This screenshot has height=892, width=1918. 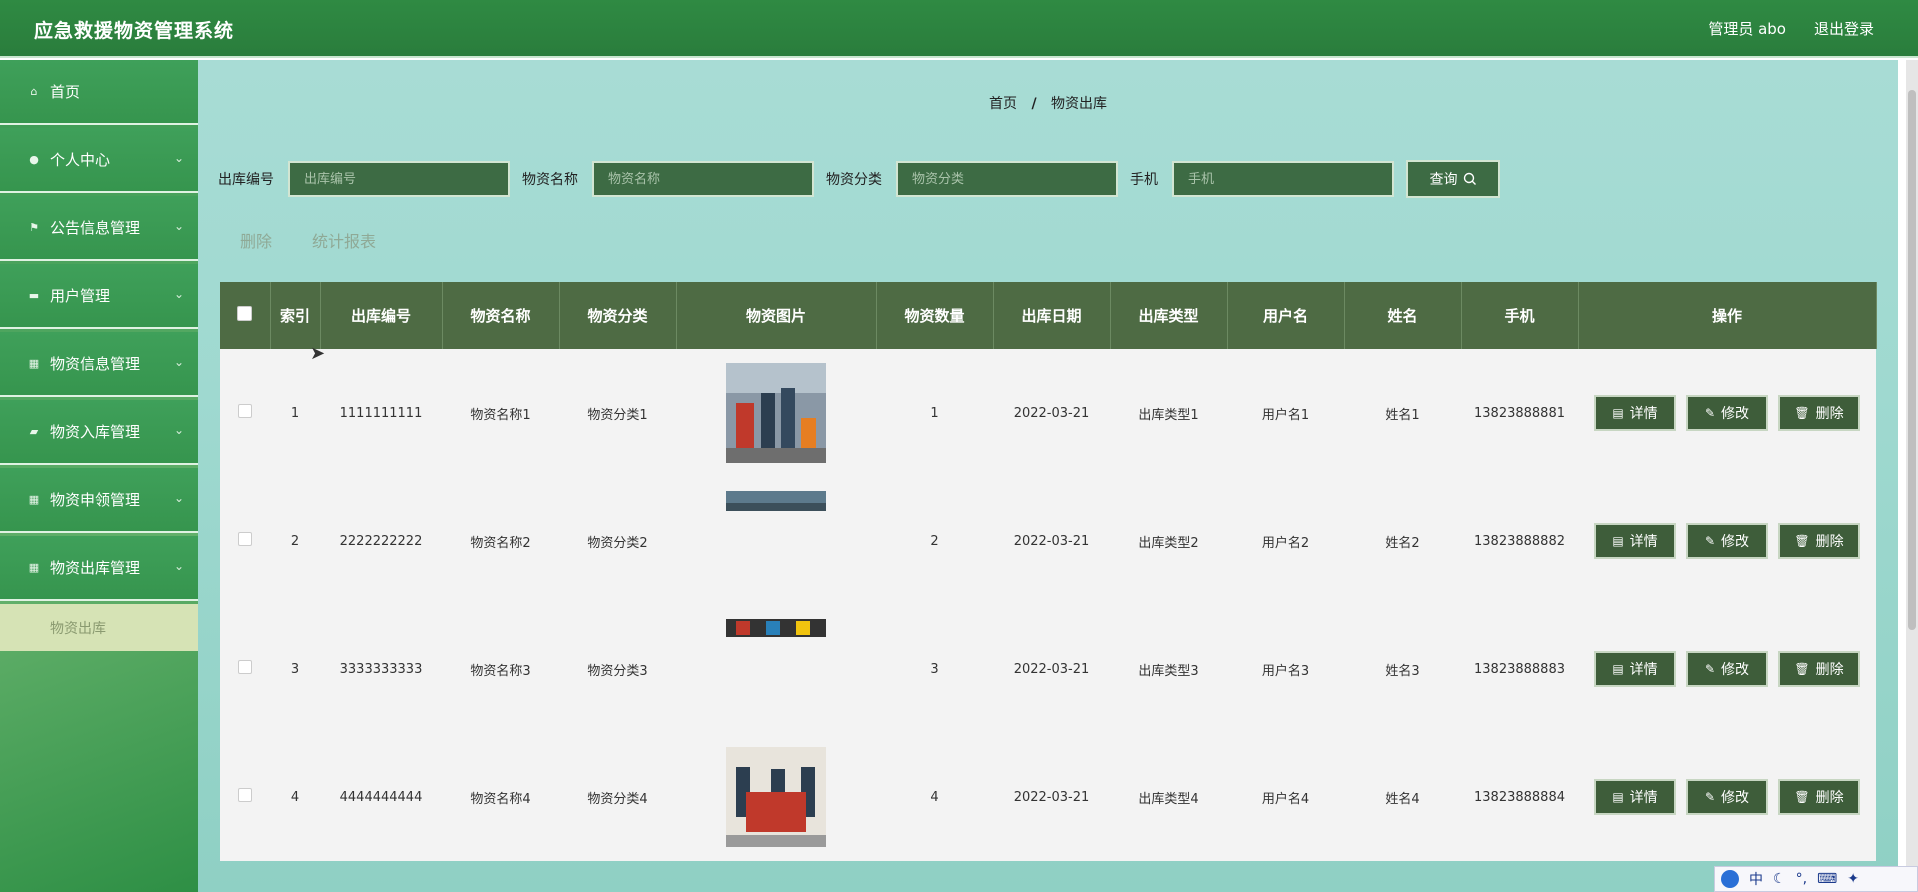 What do you see at coordinates (1844, 28) in the screenshot?
I see `logout-link: 退出登录` at bounding box center [1844, 28].